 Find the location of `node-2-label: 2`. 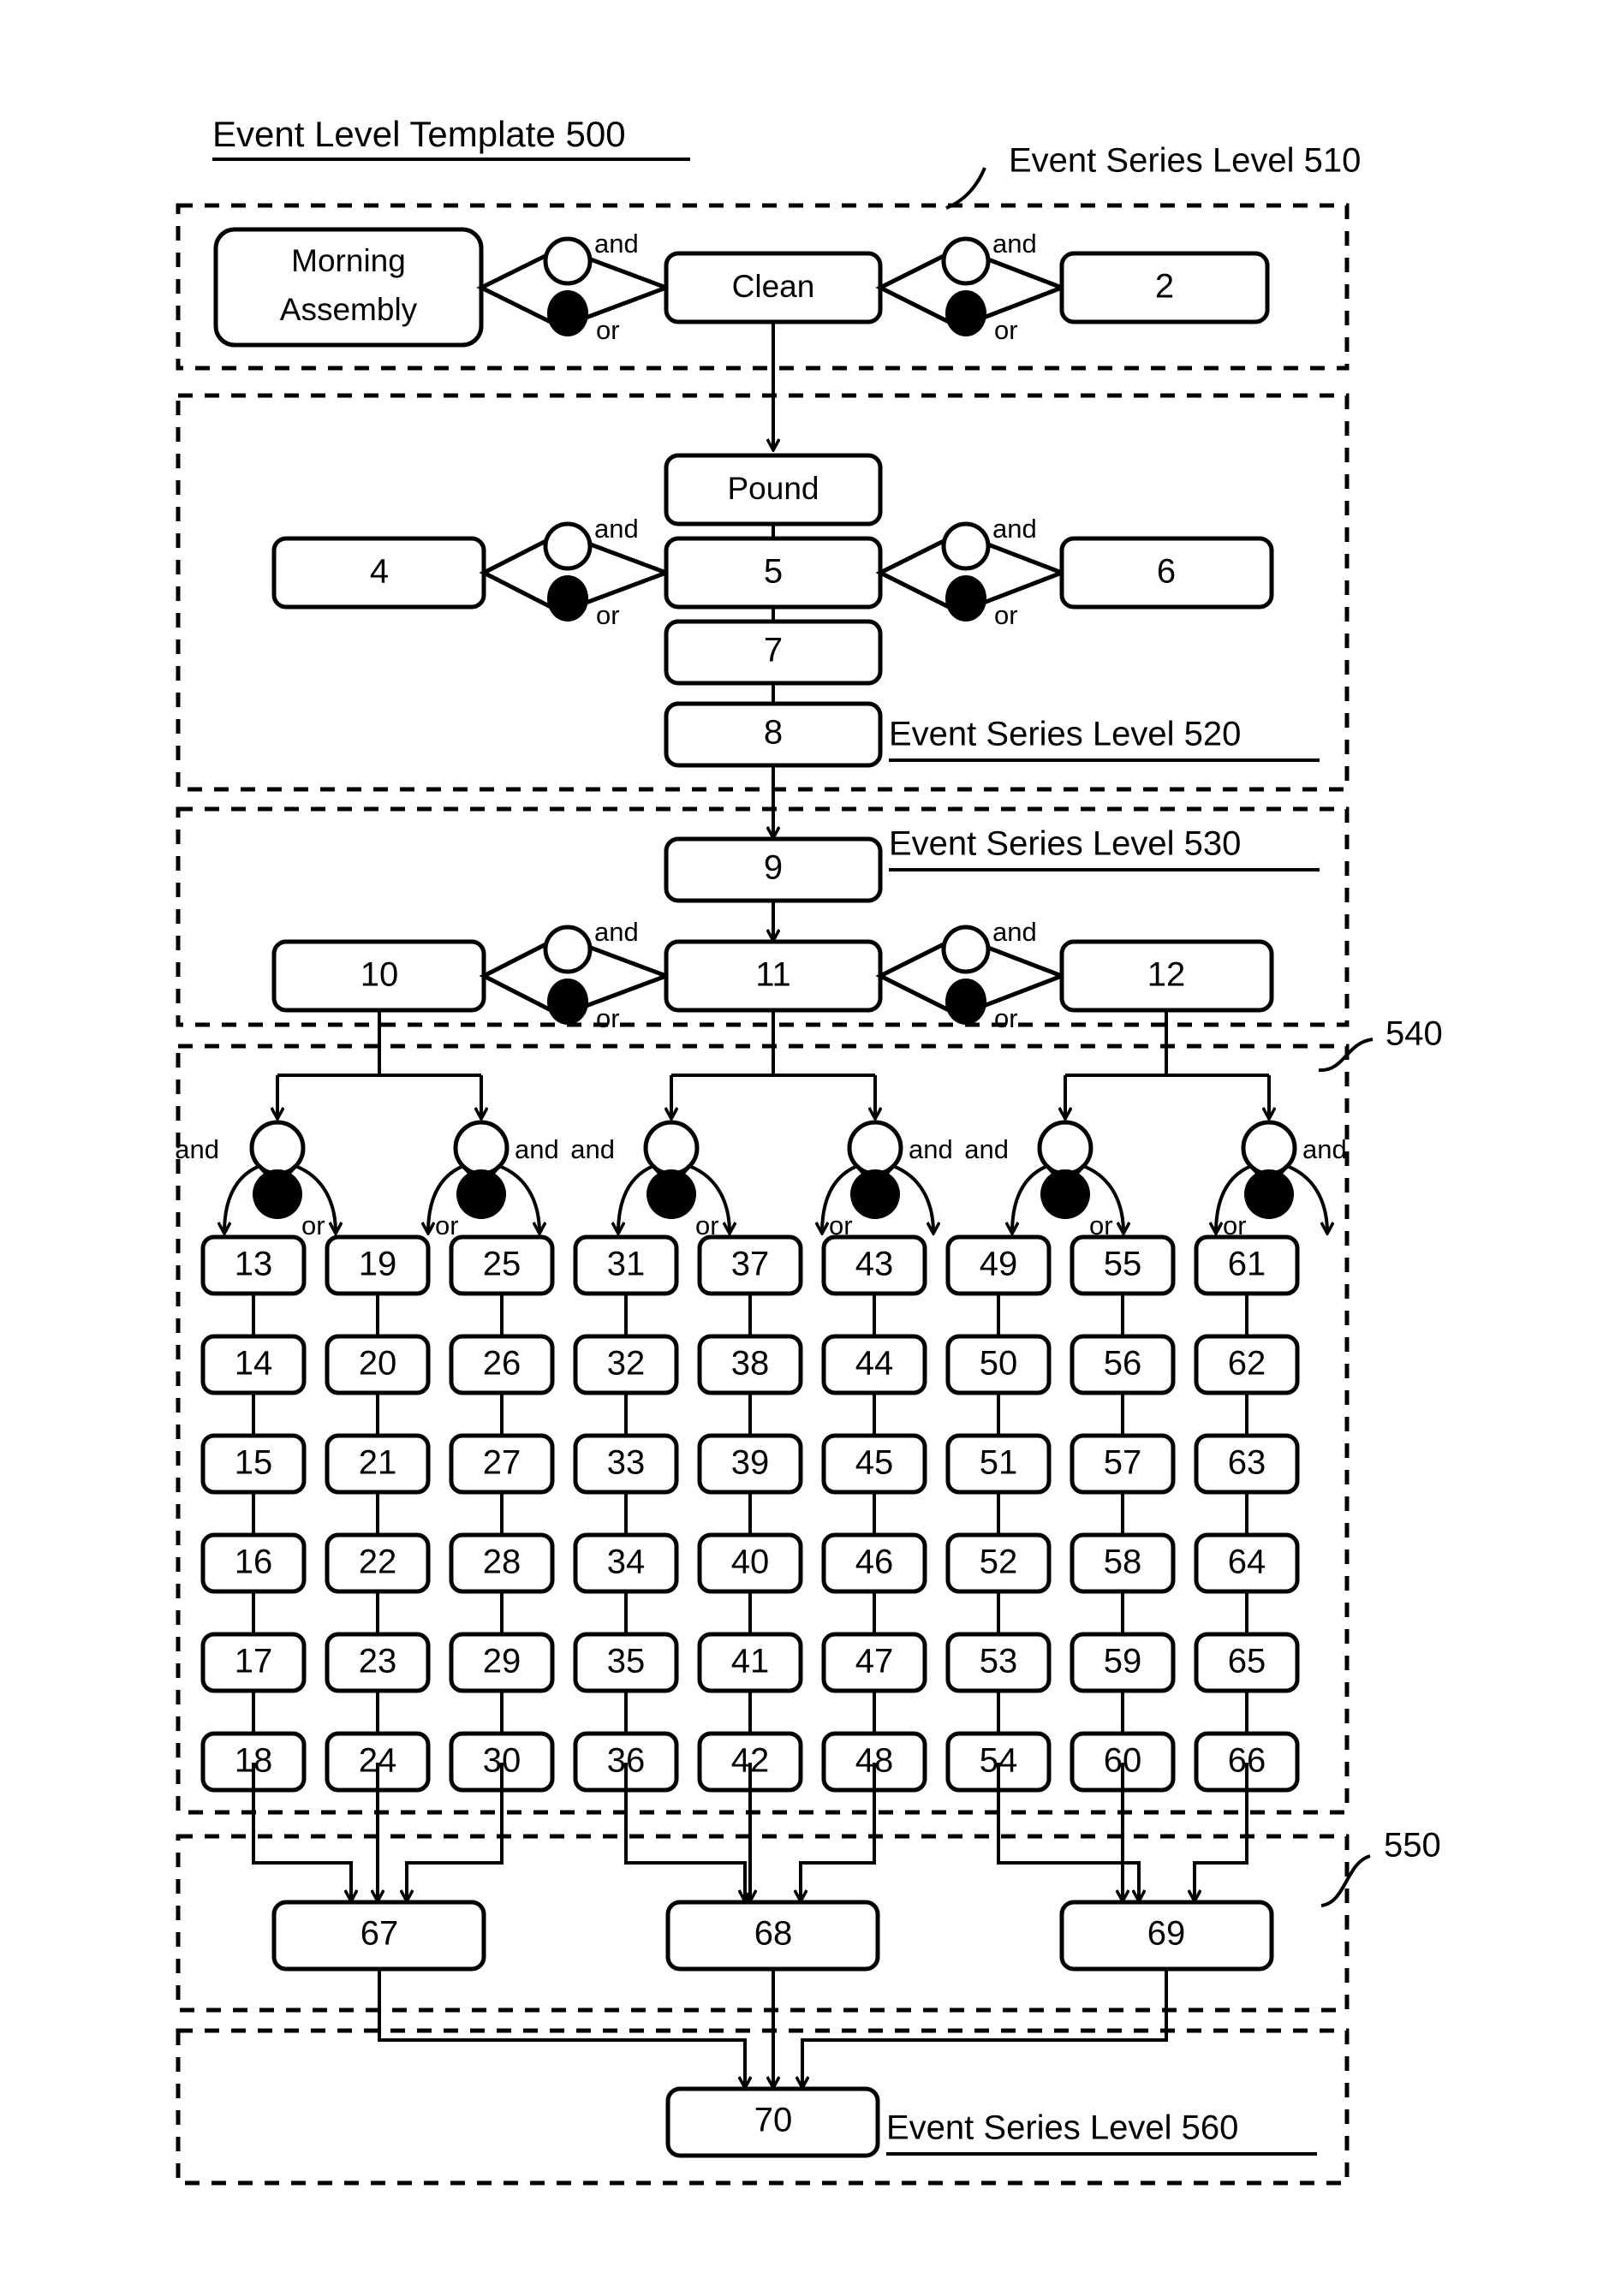

node-2-label: 2 is located at coordinates (1164, 287).